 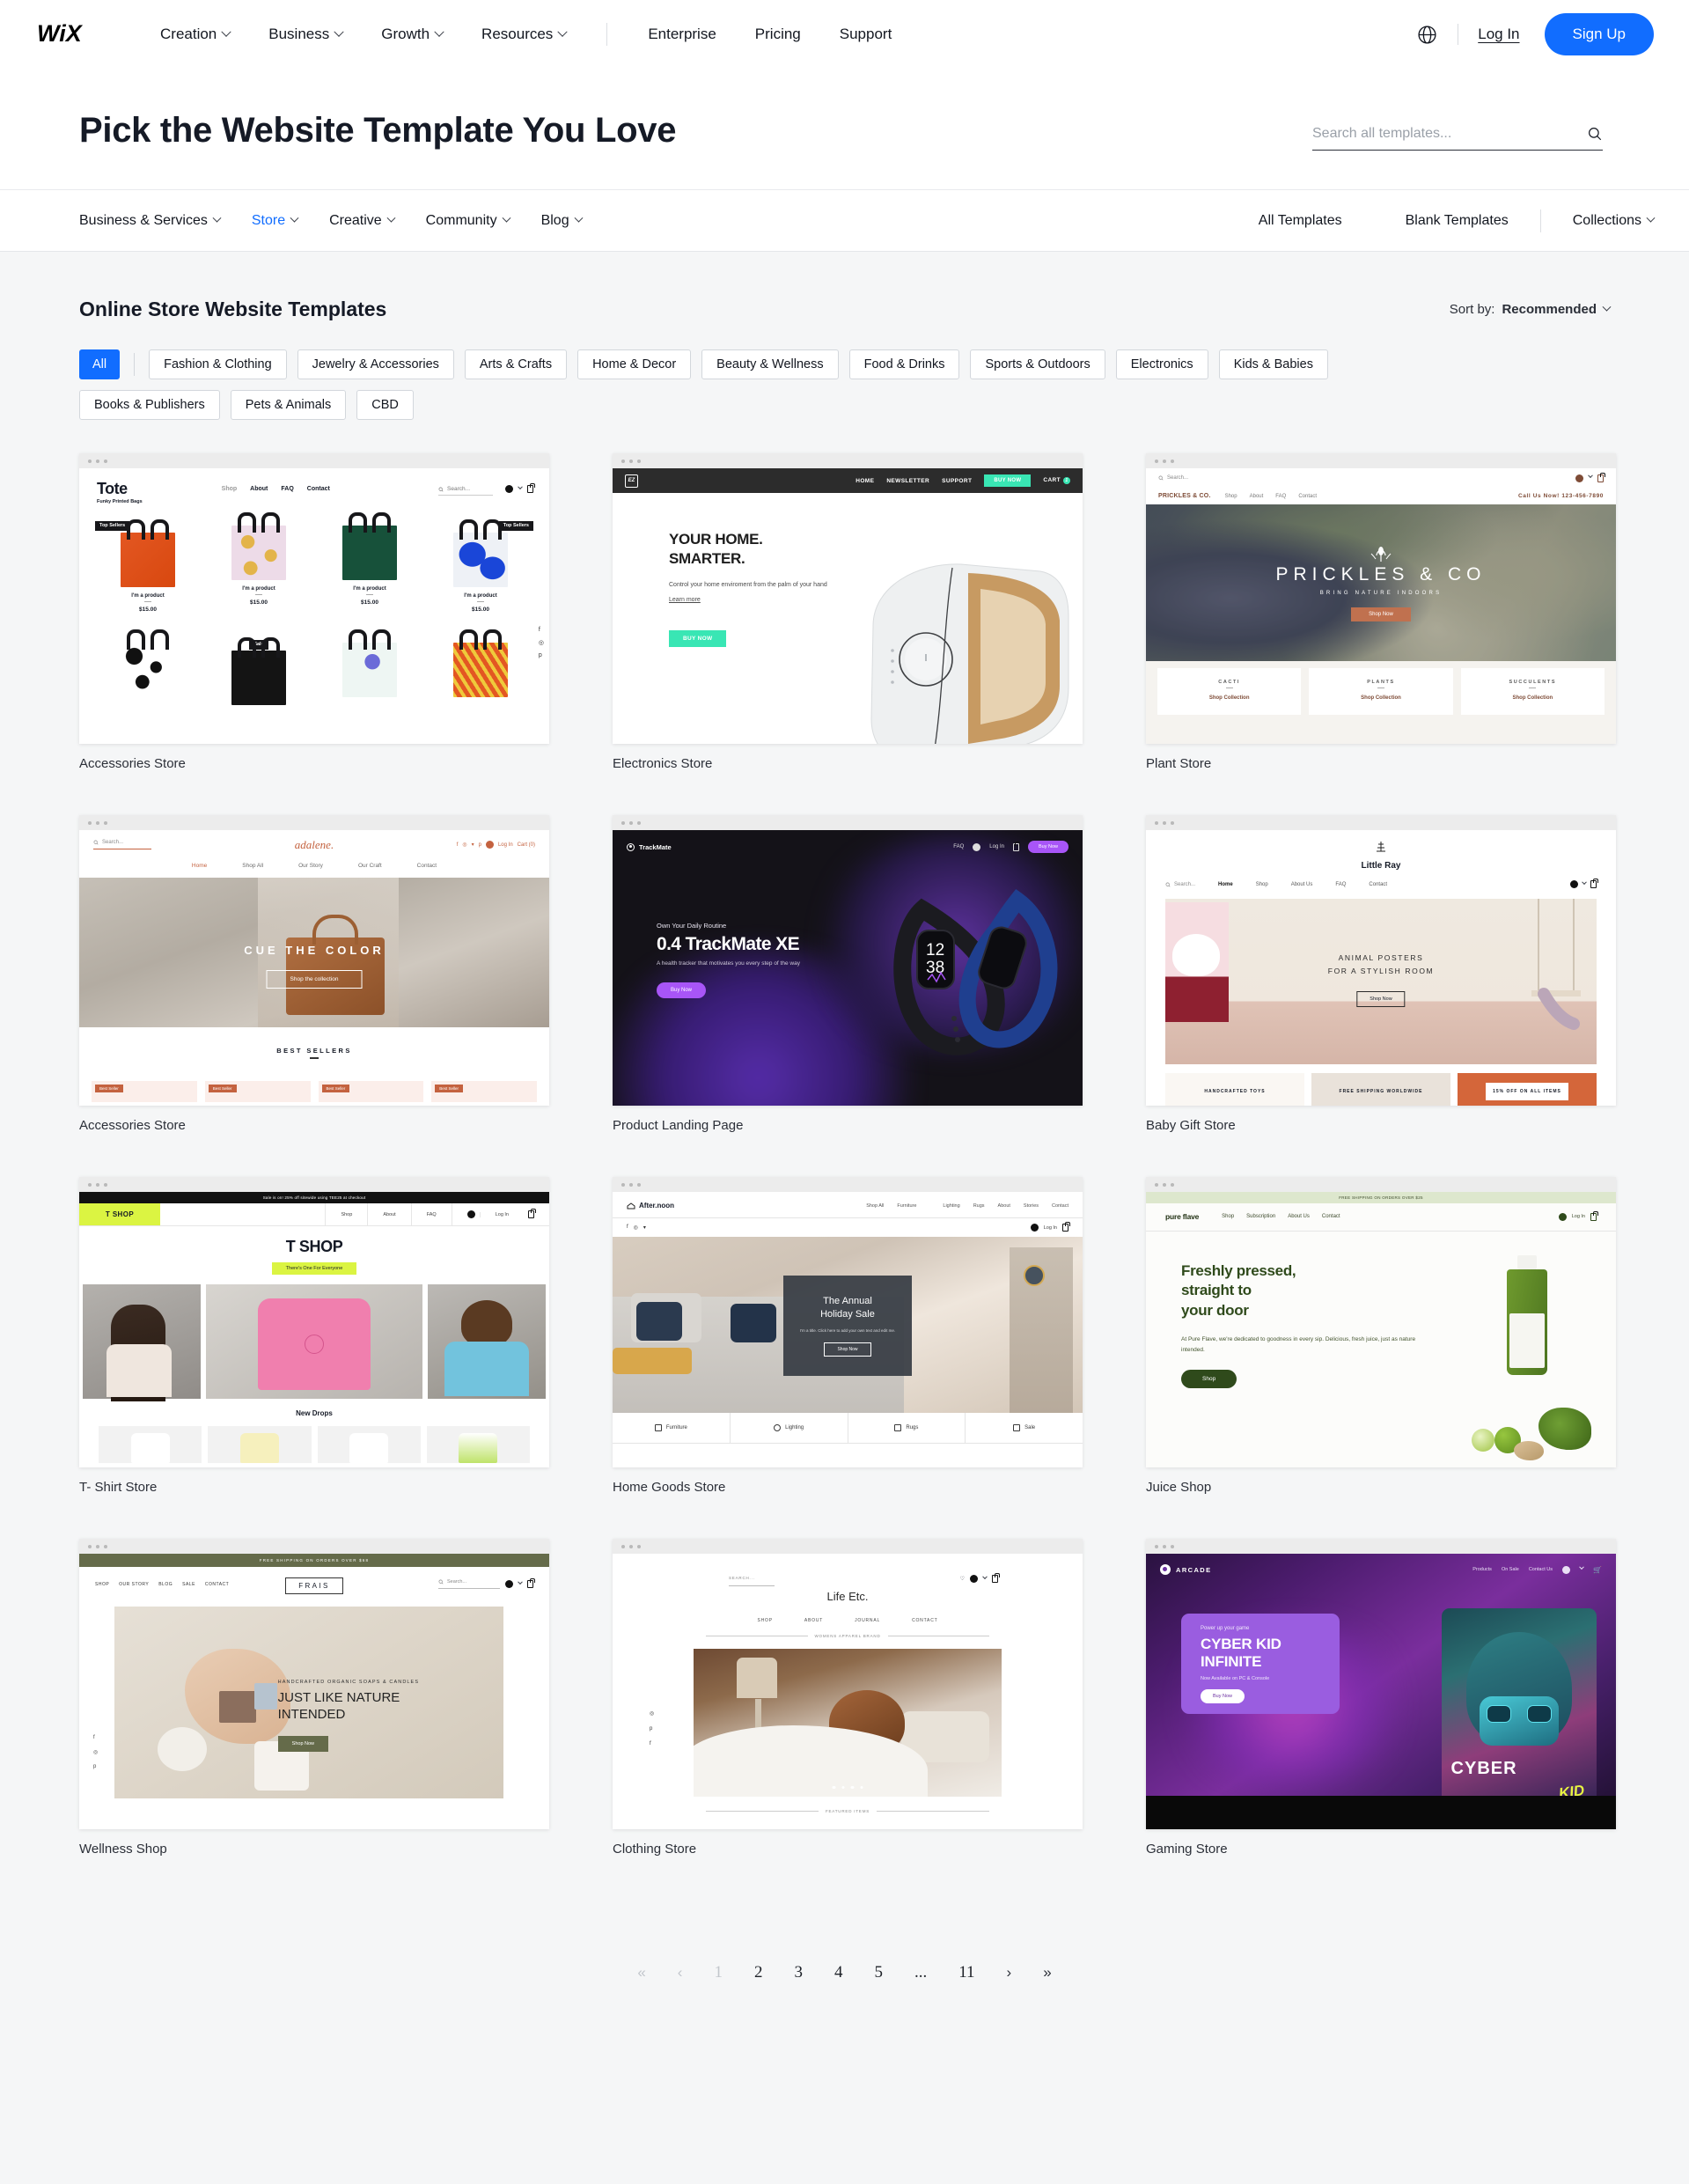 What do you see at coordinates (289, 405) in the screenshot?
I see `filter-chip-pets-animals: Pets & Animals` at bounding box center [289, 405].